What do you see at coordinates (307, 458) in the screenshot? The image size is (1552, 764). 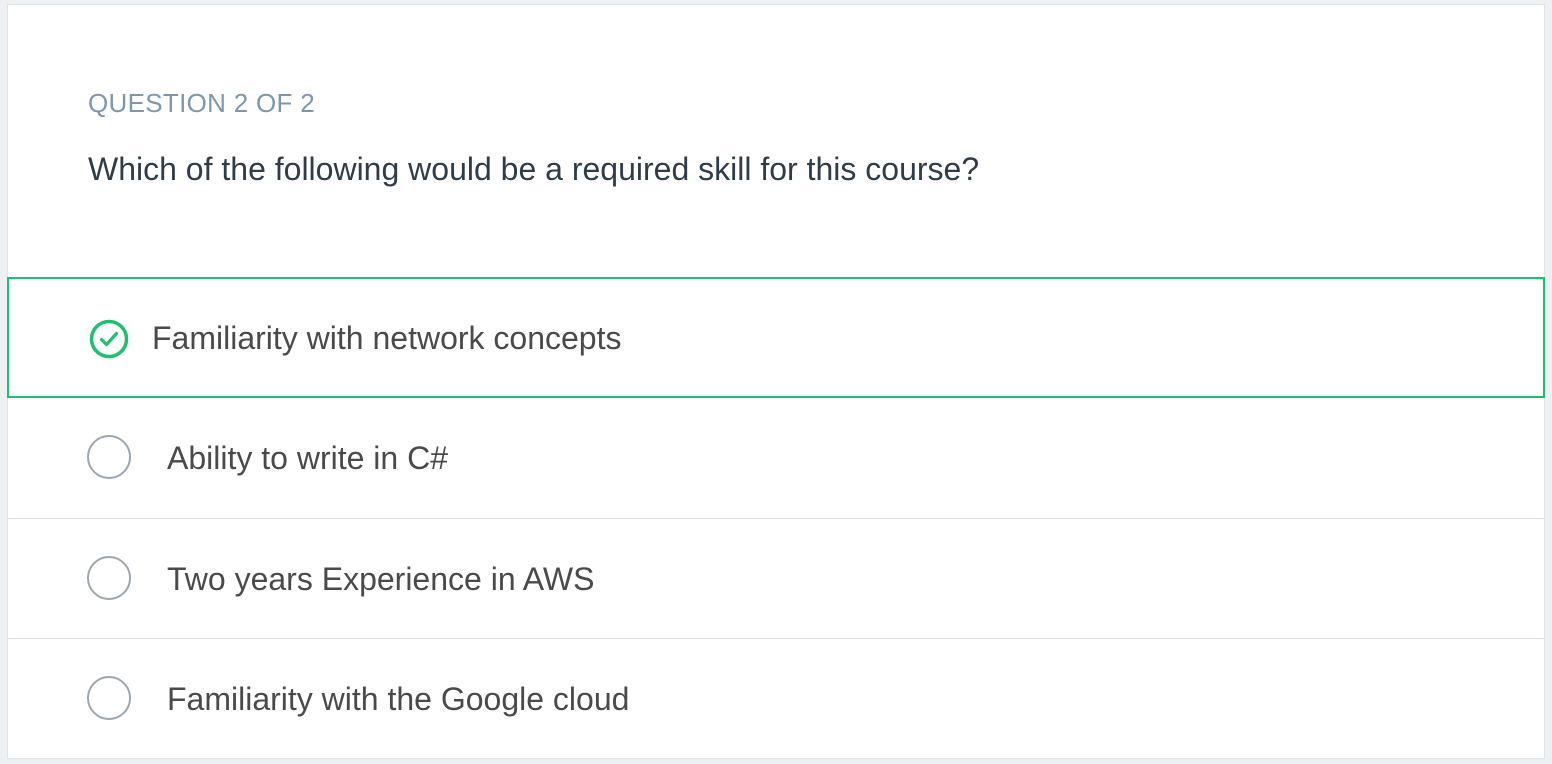 I see `answer-option-label: Ability to write in C#` at bounding box center [307, 458].